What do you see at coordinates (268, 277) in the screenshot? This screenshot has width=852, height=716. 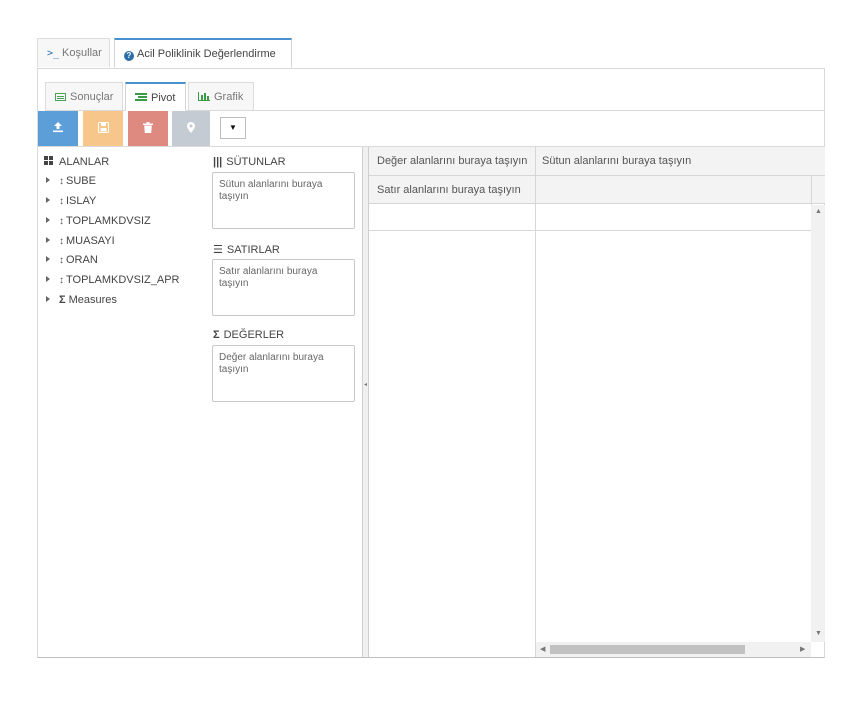 I see `rows-placeholder: Satır alanlarını buraya taşıyın` at bounding box center [268, 277].